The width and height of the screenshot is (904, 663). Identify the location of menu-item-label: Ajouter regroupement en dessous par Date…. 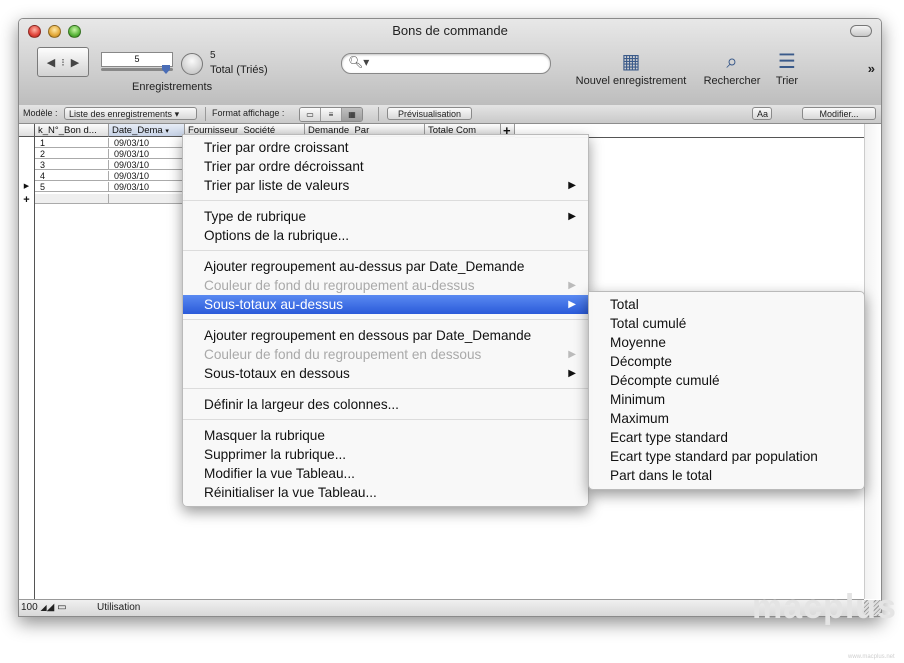
(368, 335).